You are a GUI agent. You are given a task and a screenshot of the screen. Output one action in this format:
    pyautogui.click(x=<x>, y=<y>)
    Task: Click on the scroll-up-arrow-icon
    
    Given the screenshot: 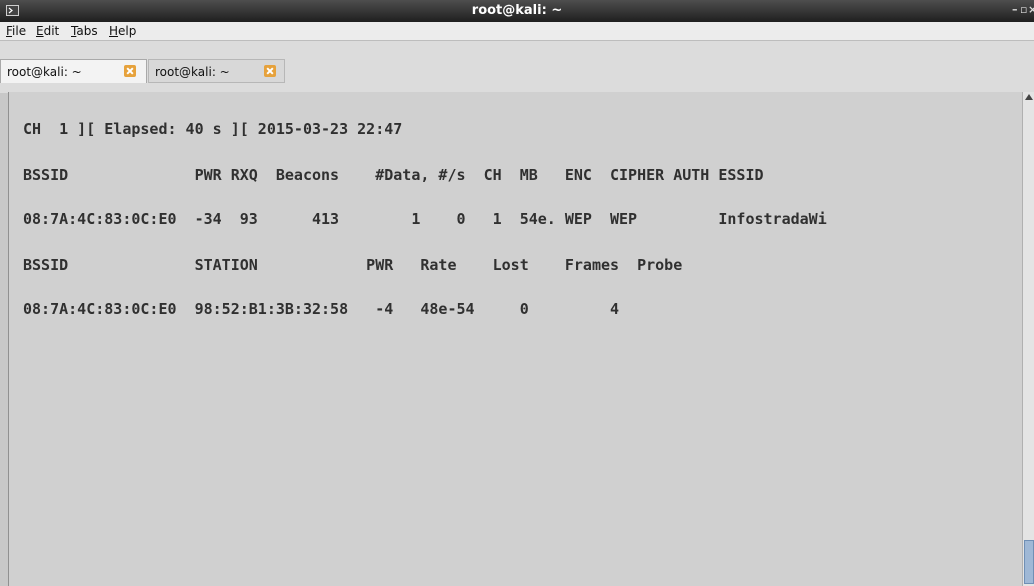 What is the action you would take?
    pyautogui.click(x=1029, y=97)
    